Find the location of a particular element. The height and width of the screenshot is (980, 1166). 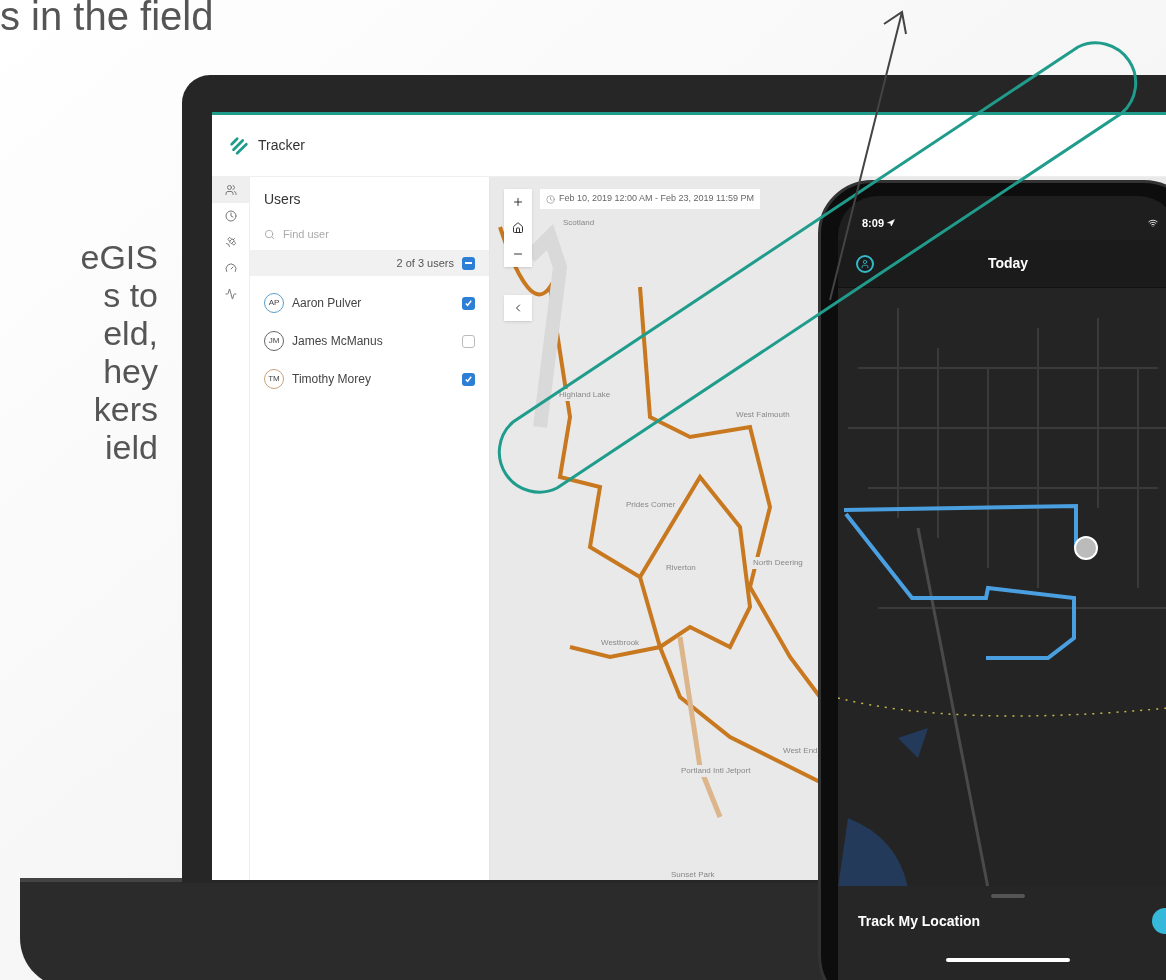

satellite-icon is located at coordinates (230, 242).